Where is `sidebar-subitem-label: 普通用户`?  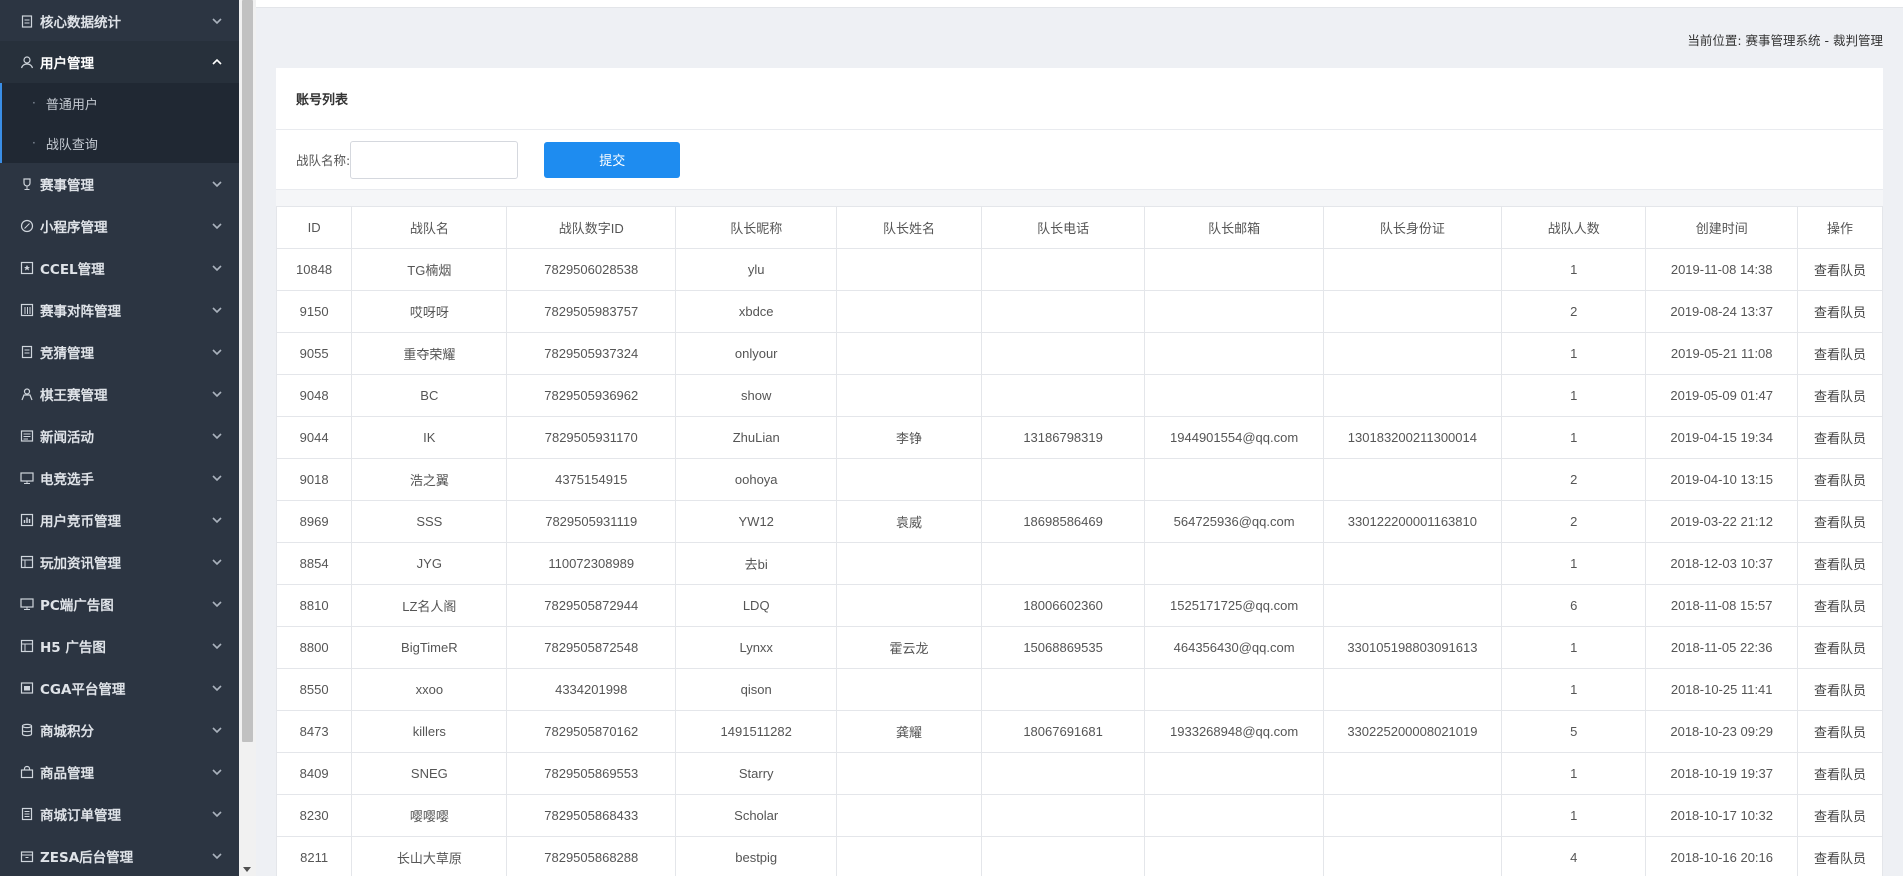 sidebar-subitem-label: 普通用户 is located at coordinates (71, 105).